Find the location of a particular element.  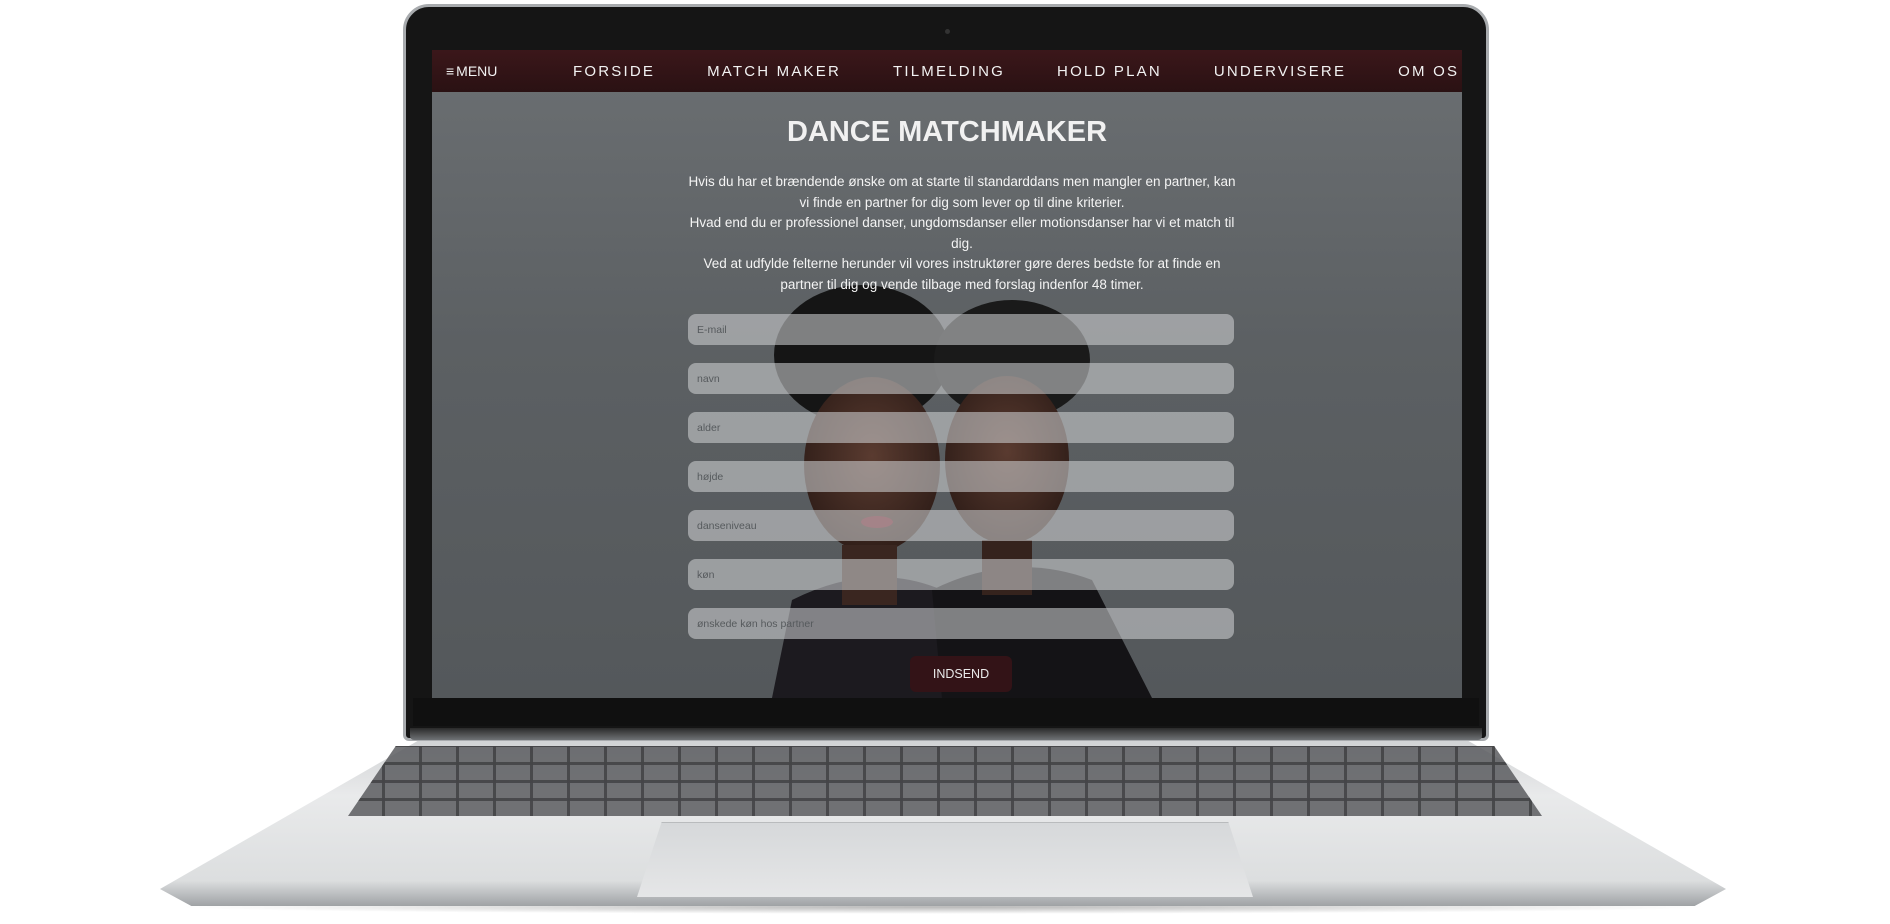

page-title: DANCE MATCHMAKER is located at coordinates (947, 132).